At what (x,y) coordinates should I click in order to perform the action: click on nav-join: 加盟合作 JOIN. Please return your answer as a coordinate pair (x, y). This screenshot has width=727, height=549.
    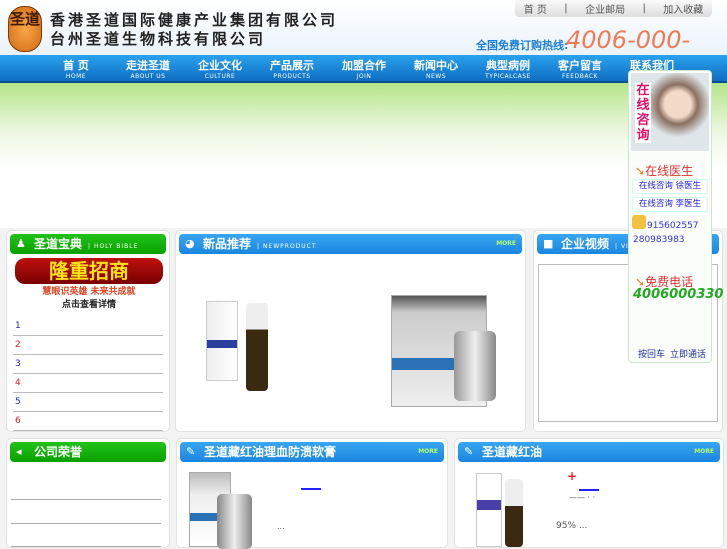
    Looking at the image, I should click on (364, 68).